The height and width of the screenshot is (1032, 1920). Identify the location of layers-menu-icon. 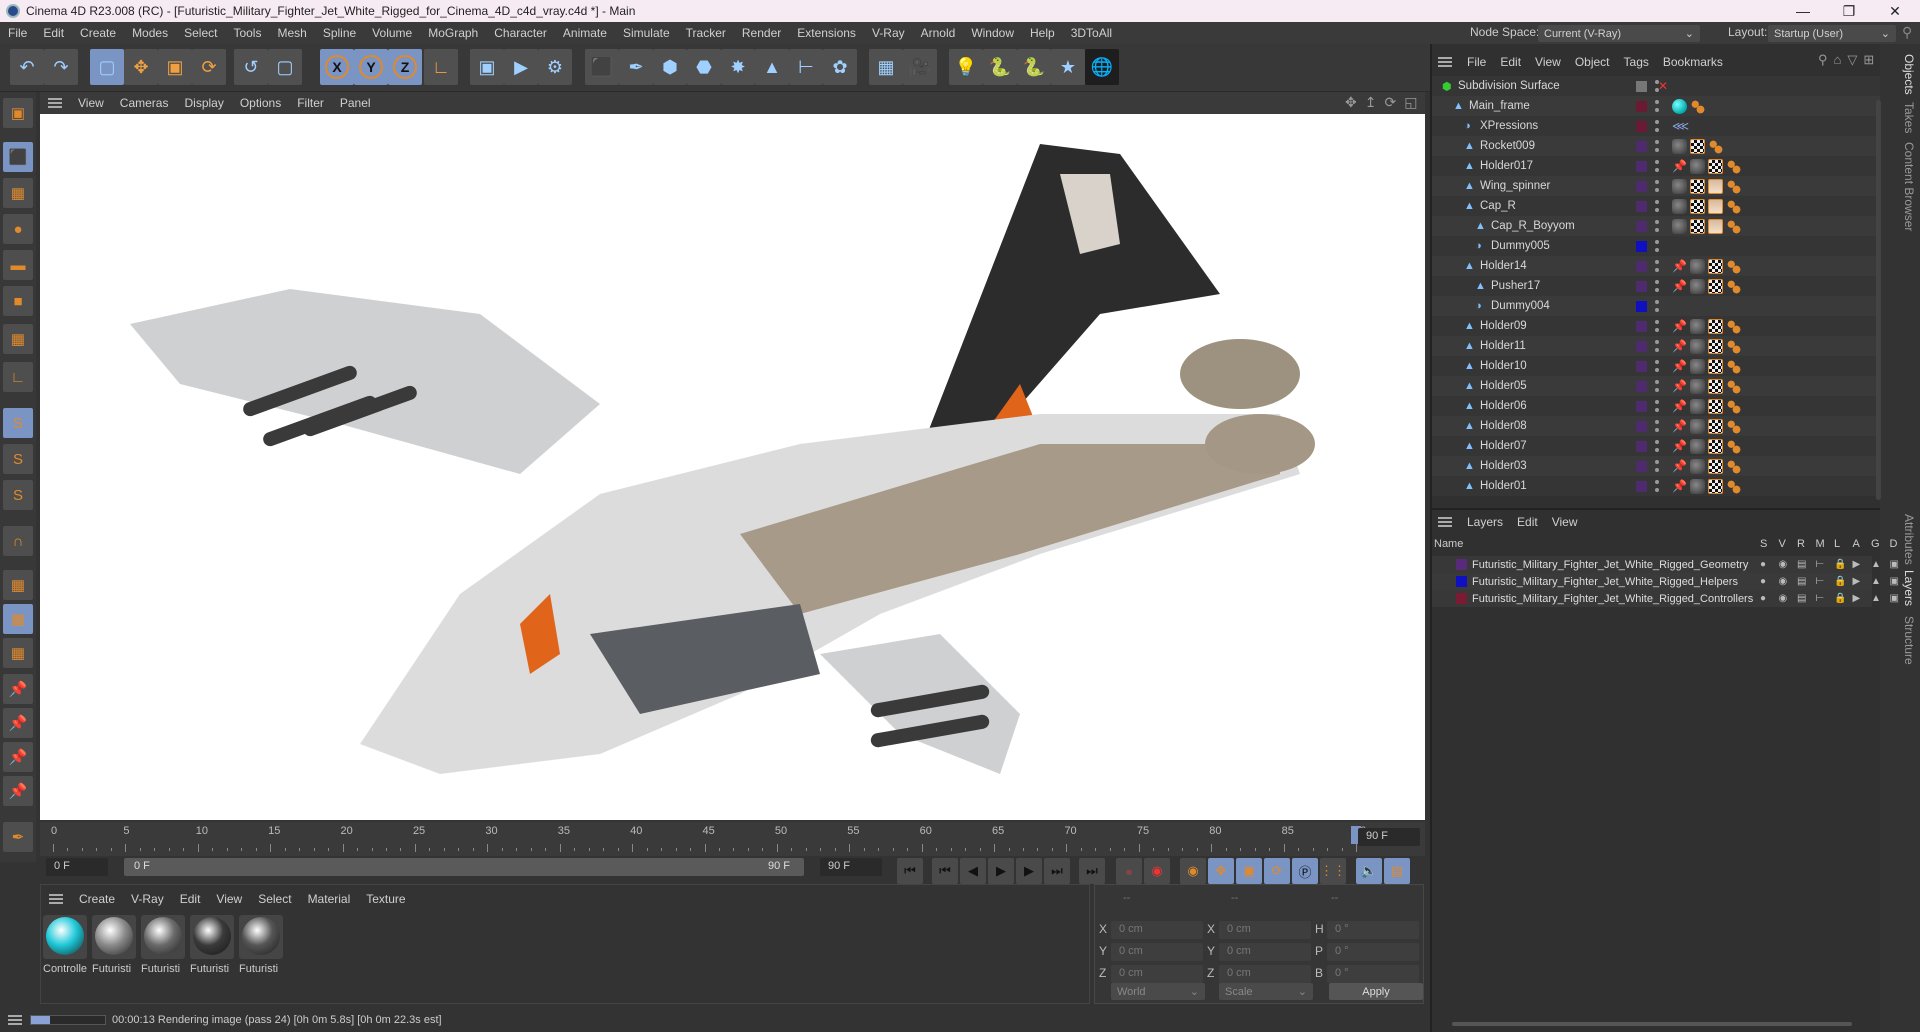
(1445, 522).